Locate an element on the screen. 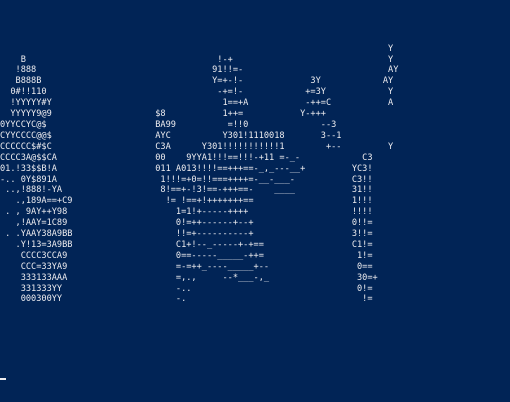  console-line: CCCC3A@$$CA 00 9YYA1!!!==!!!-+11 =-_- C3 is located at coordinates (186, 157).